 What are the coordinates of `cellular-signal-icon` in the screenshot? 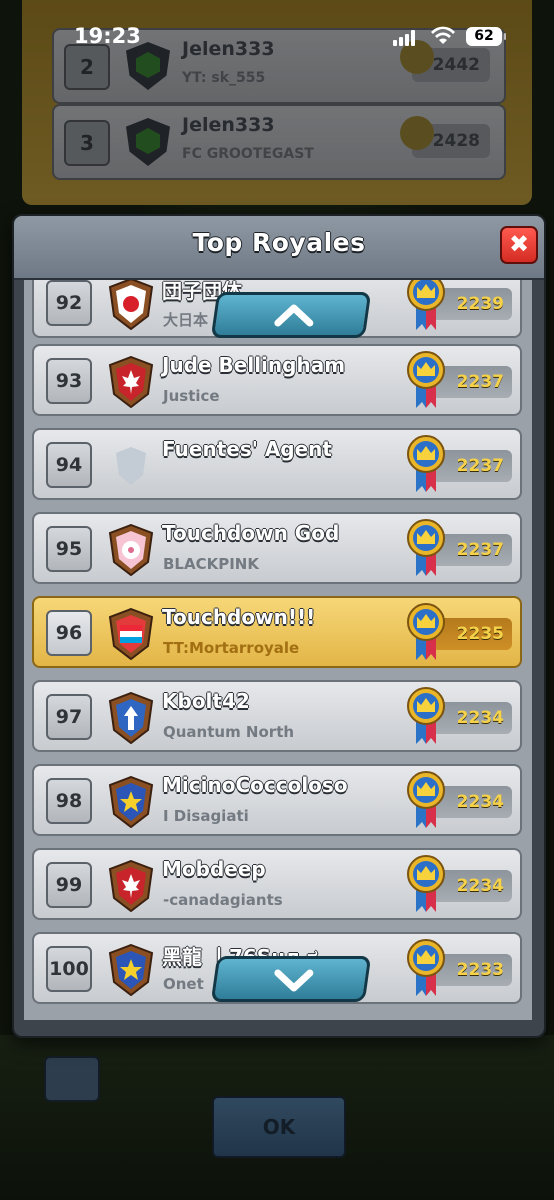 It's located at (405, 38).